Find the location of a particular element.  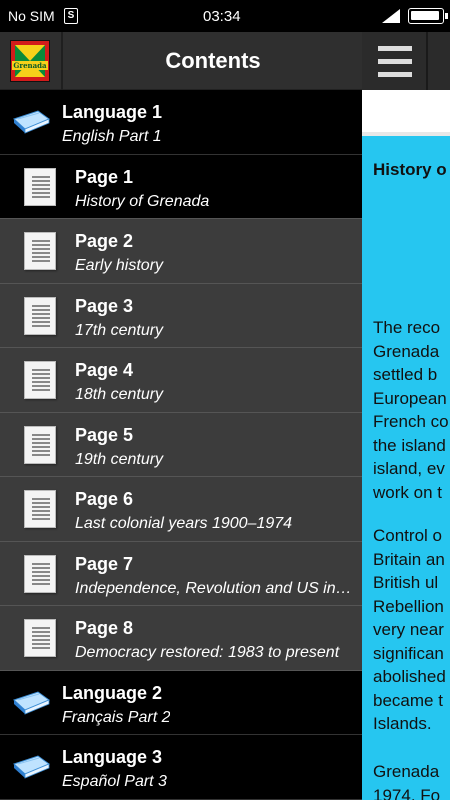

article-text-line: French co is located at coordinates (411, 421).